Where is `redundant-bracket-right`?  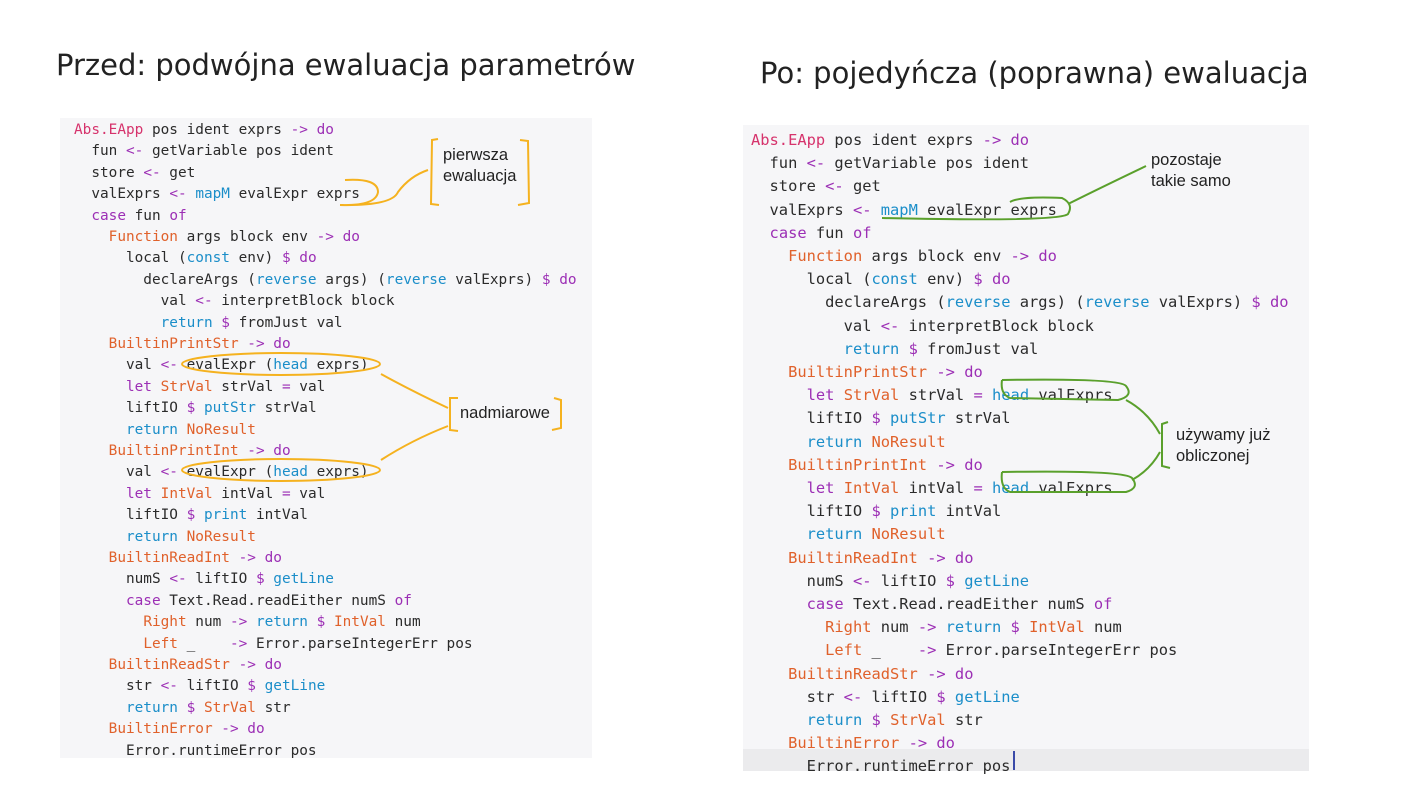
redundant-bracket-right is located at coordinates (556, 414).